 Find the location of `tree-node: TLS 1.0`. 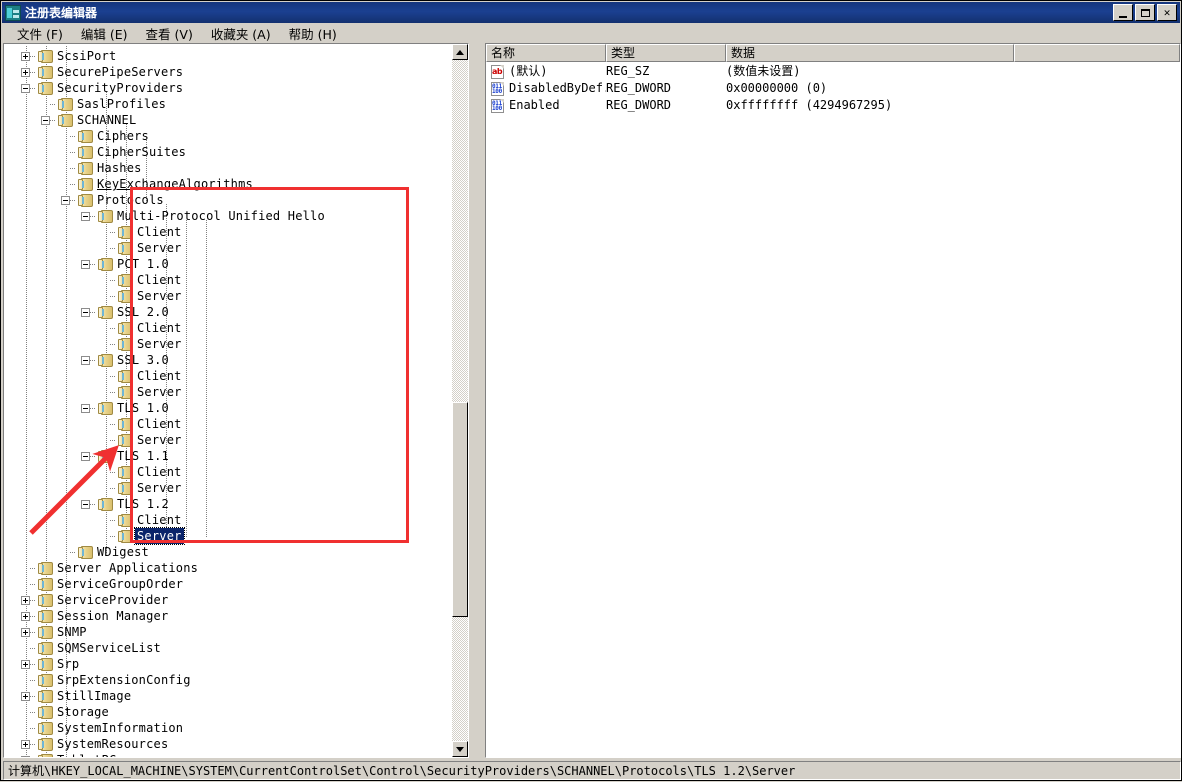

tree-node: TLS 1.0 is located at coordinates (126, 408).